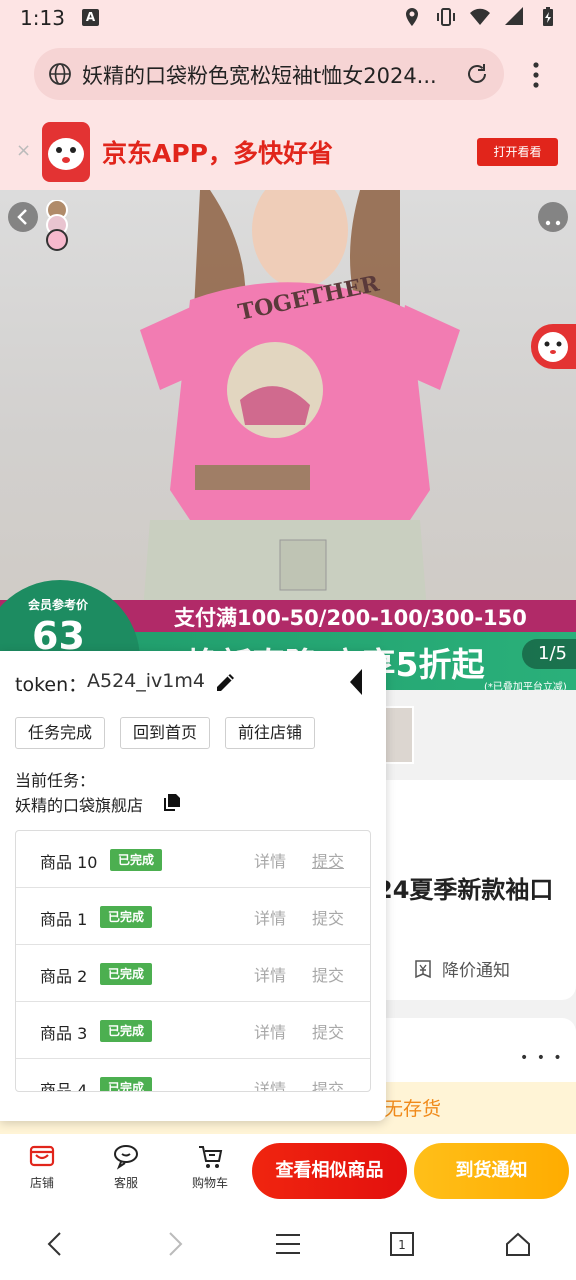 The width and height of the screenshot is (576, 1280). What do you see at coordinates (55, 780) in the screenshot?
I see `current-task-label: 当前任务：` at bounding box center [55, 780].